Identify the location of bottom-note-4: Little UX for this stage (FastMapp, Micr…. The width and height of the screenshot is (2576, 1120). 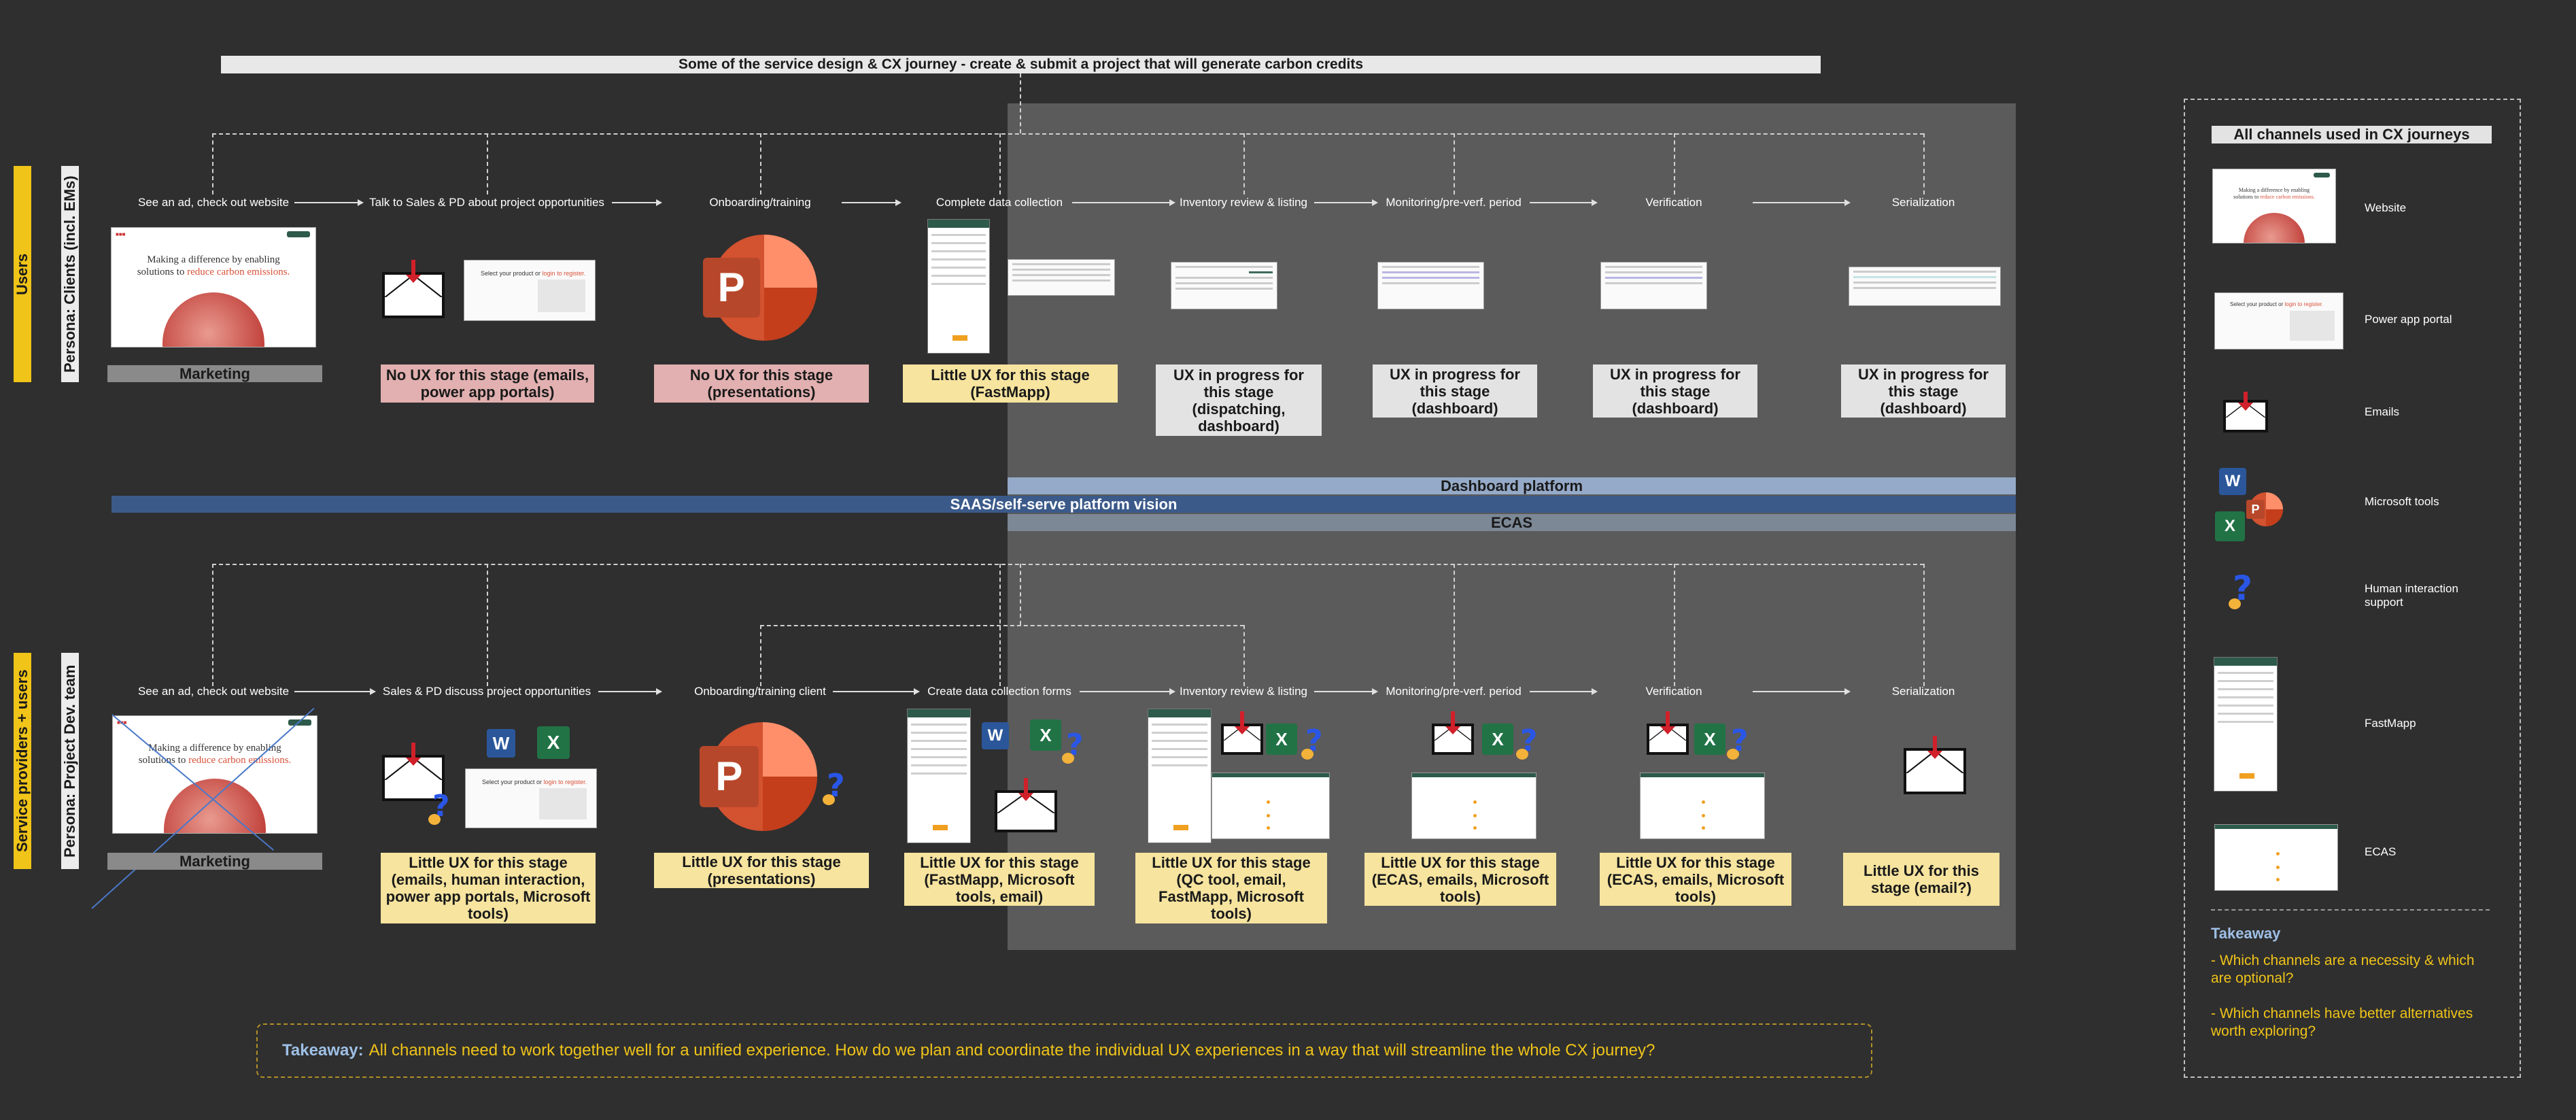
(999, 879).